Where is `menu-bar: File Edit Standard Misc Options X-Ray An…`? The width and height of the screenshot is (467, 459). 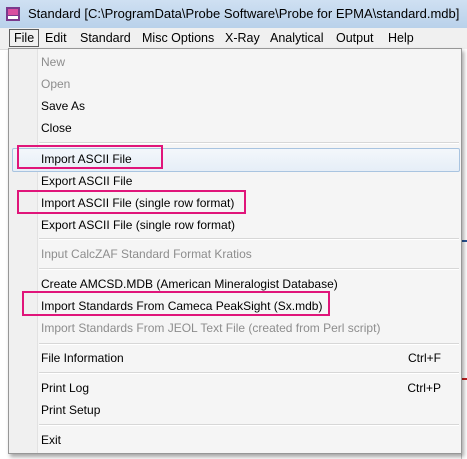 menu-bar: File Edit Standard Misc Options X-Ray An… is located at coordinates (233, 39).